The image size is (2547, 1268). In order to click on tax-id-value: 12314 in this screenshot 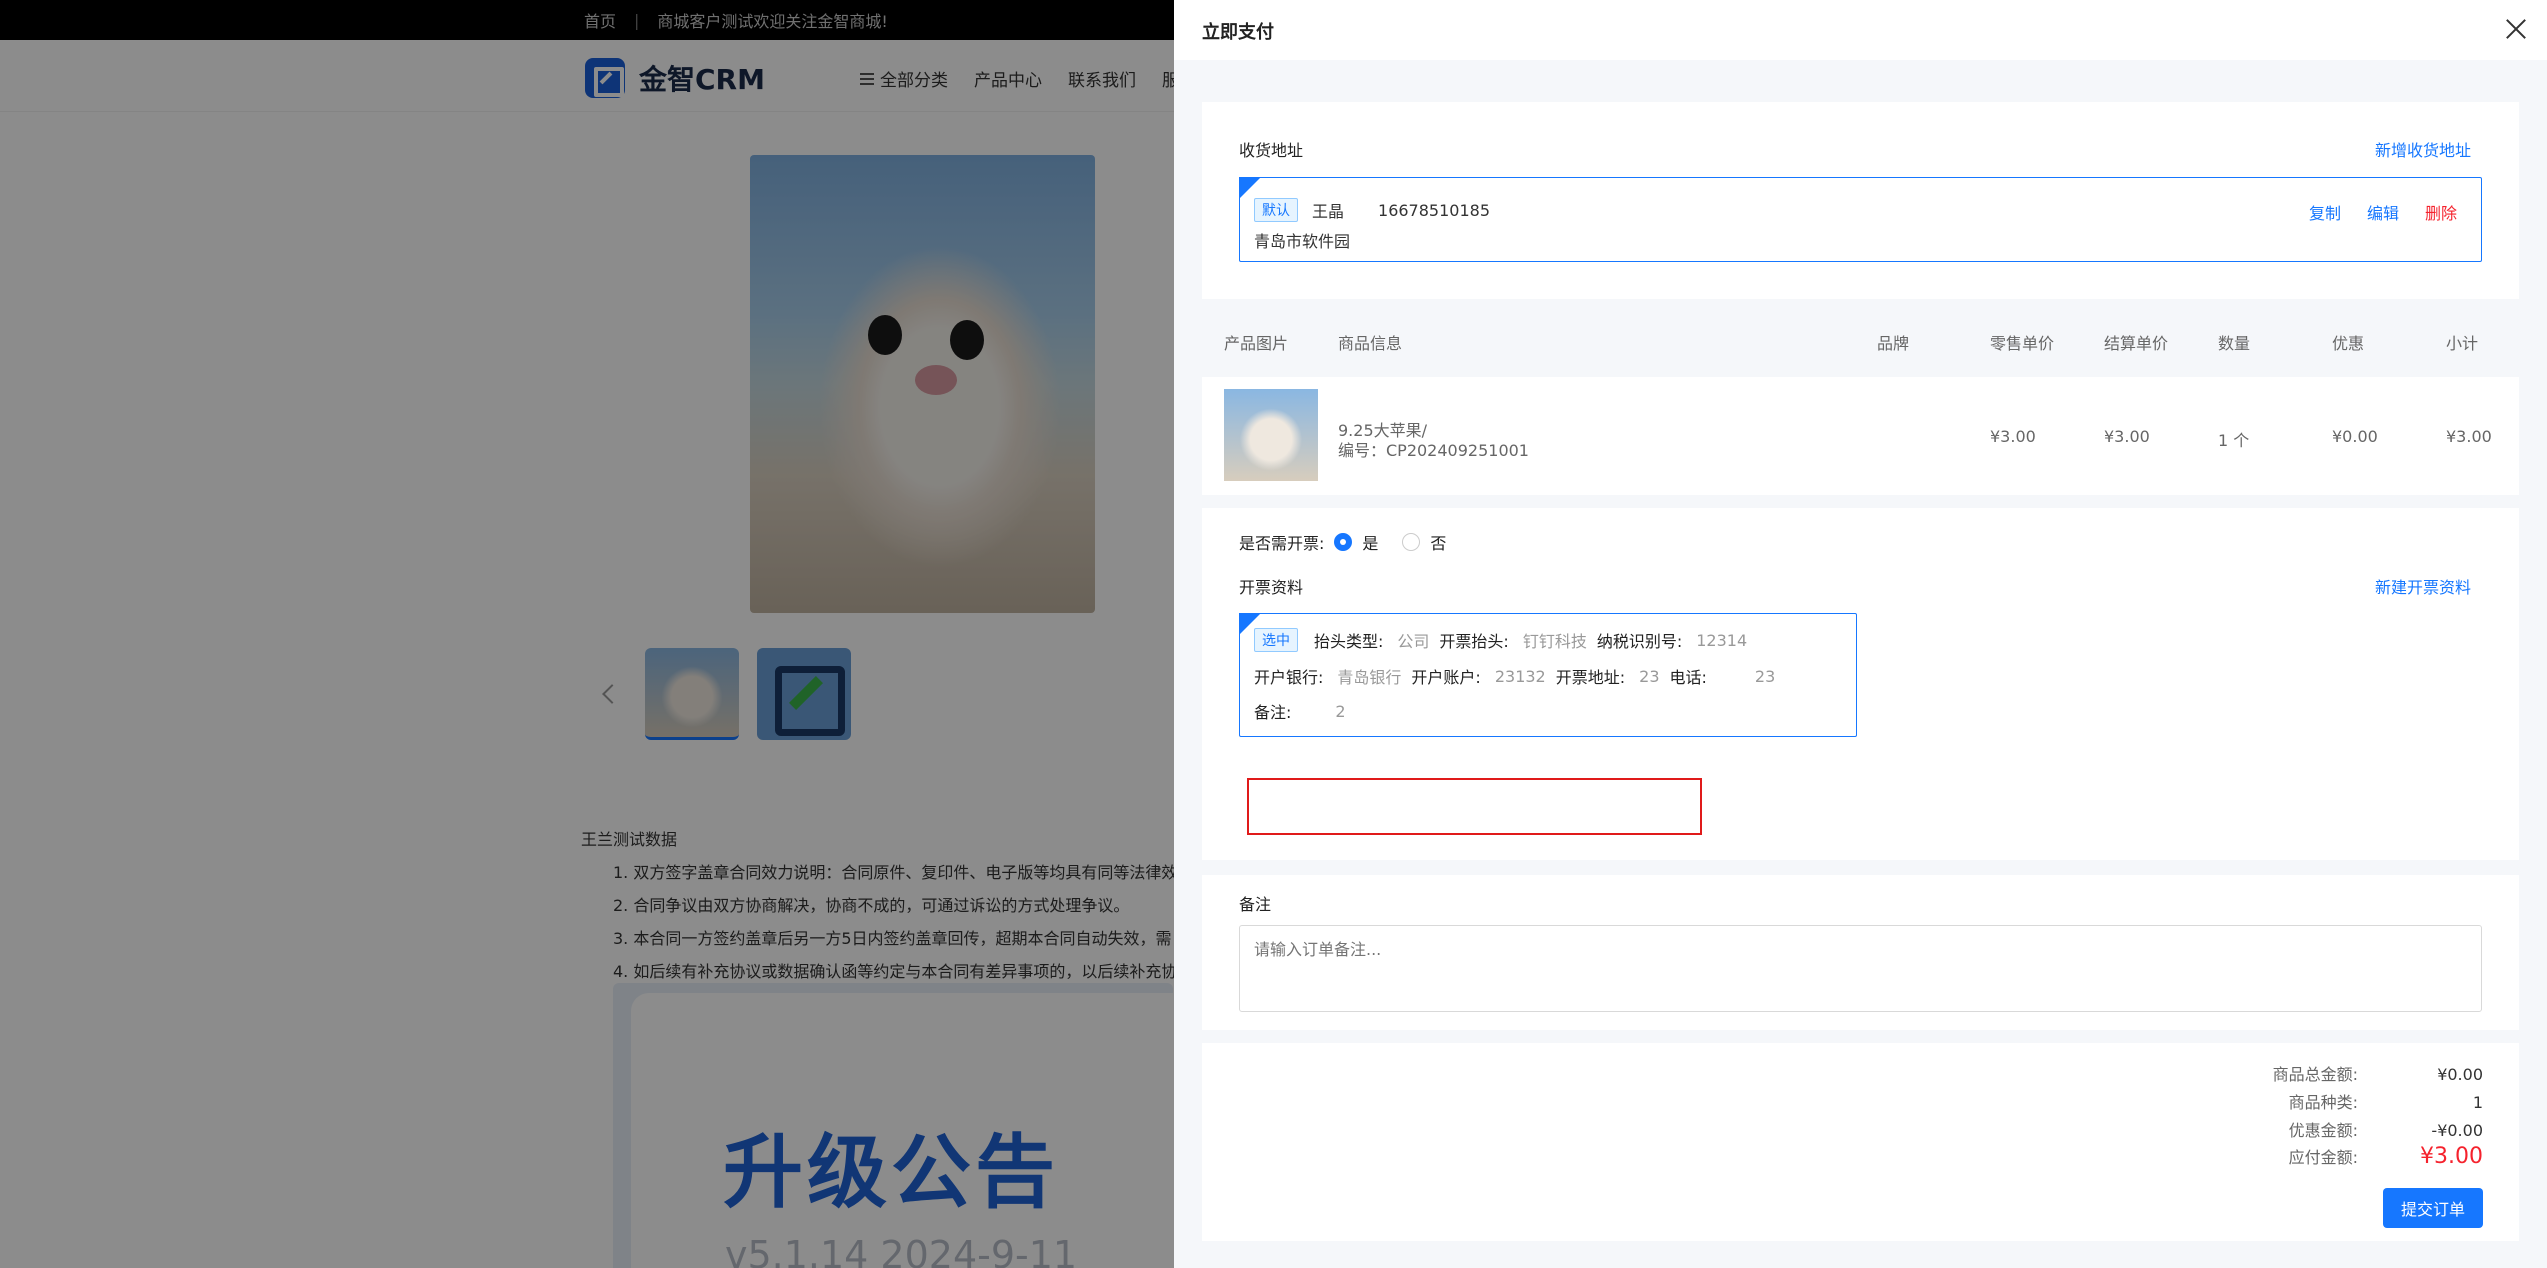, I will do `click(1722, 640)`.